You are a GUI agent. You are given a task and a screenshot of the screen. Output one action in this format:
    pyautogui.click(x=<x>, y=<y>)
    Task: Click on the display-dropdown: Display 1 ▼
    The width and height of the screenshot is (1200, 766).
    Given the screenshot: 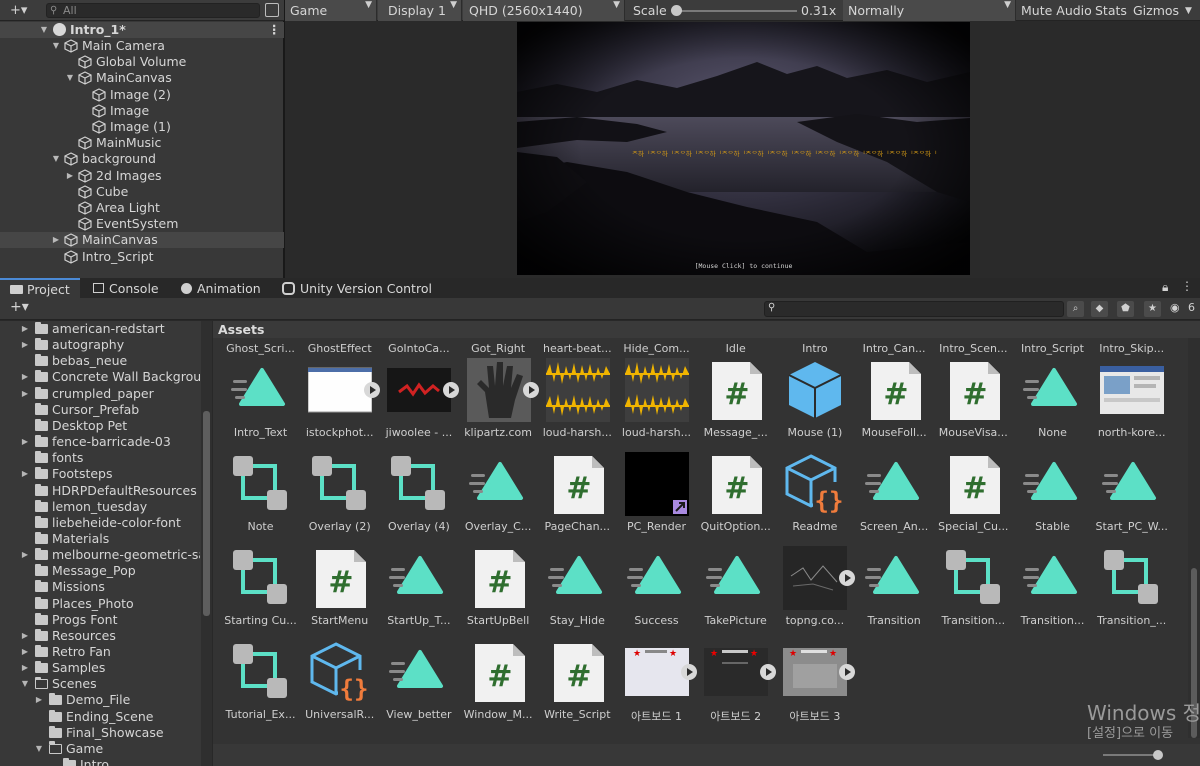 What is the action you would take?
    pyautogui.click(x=420, y=10)
    